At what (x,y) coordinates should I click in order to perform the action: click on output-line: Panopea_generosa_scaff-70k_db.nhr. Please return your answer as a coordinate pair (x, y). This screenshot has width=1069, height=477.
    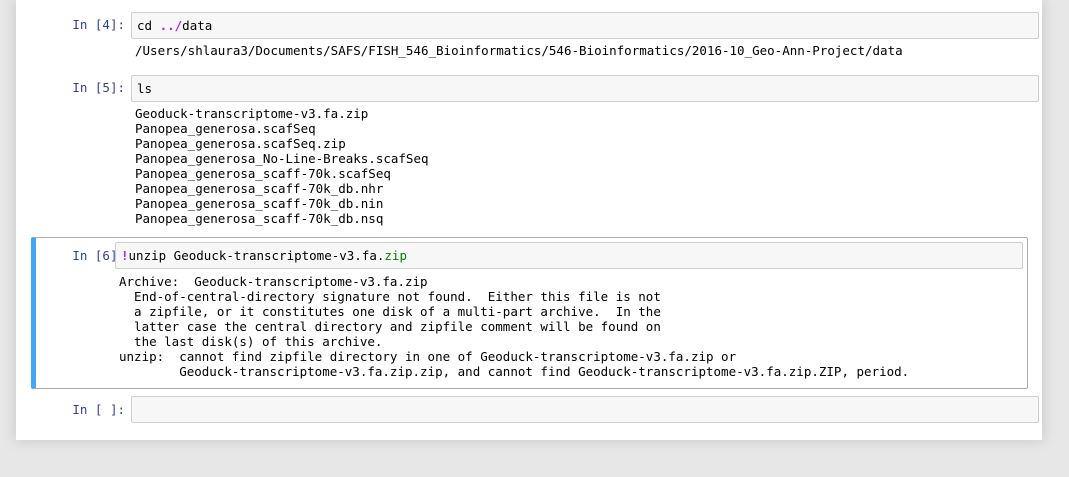
    Looking at the image, I should click on (259, 188).